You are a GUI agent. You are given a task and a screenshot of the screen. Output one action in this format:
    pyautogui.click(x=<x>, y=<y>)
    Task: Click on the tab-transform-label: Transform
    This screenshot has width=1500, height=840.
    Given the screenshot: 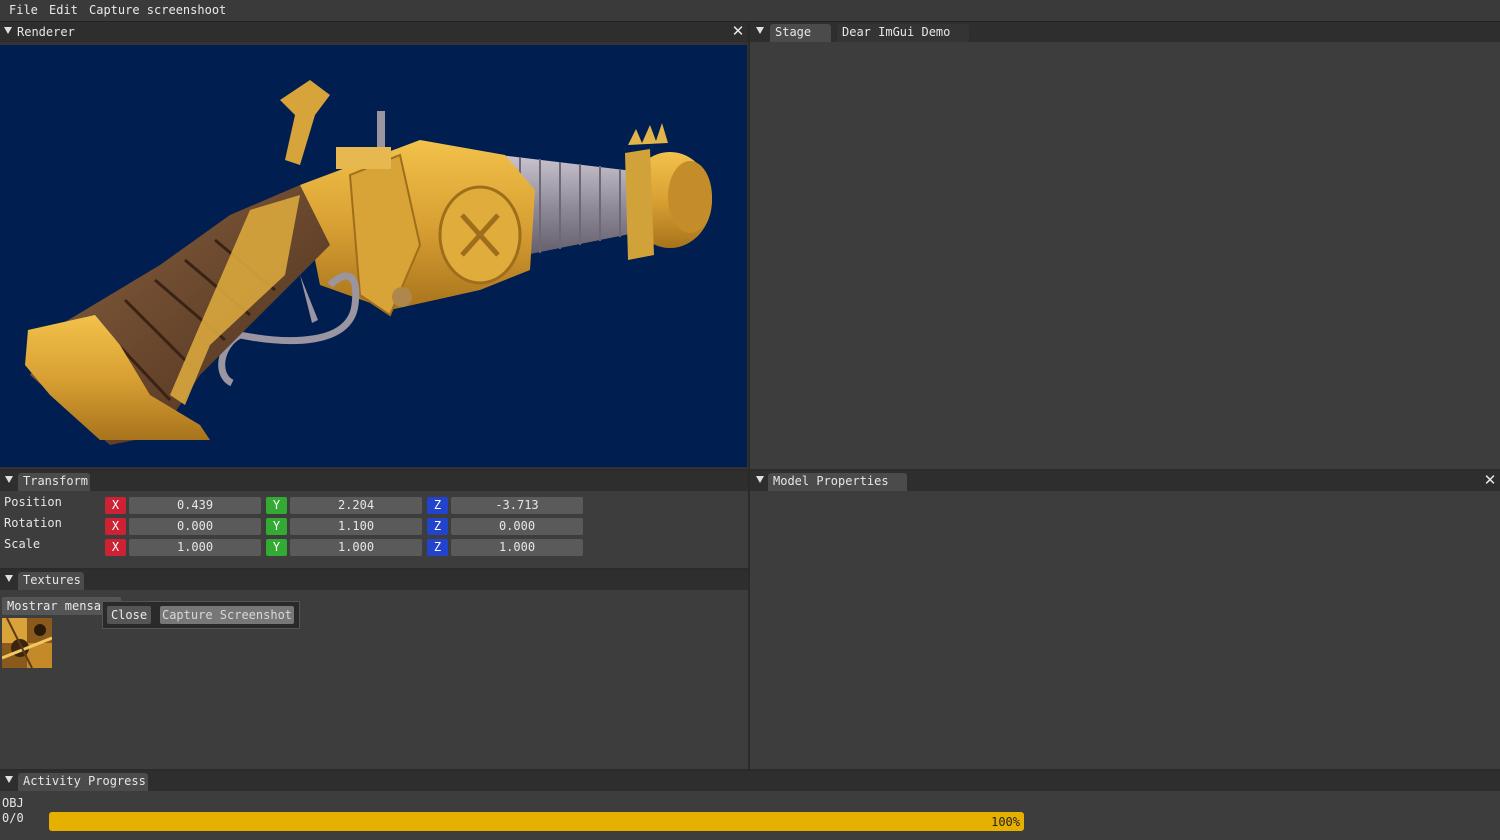 What is the action you would take?
    pyautogui.click(x=56, y=481)
    